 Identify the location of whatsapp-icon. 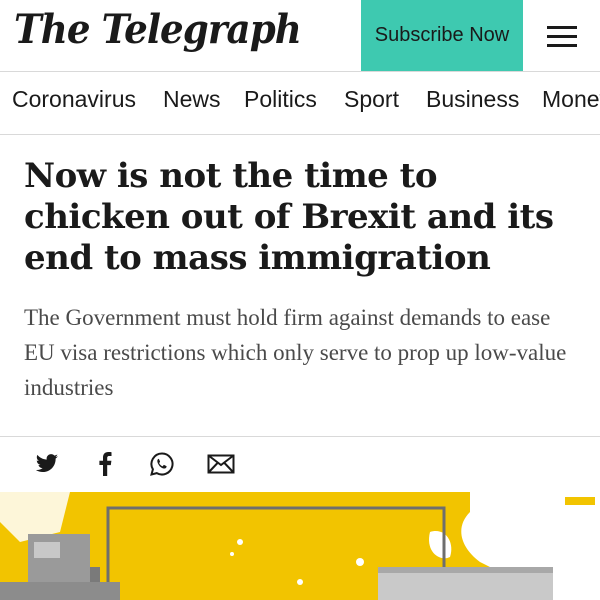
(162, 464).